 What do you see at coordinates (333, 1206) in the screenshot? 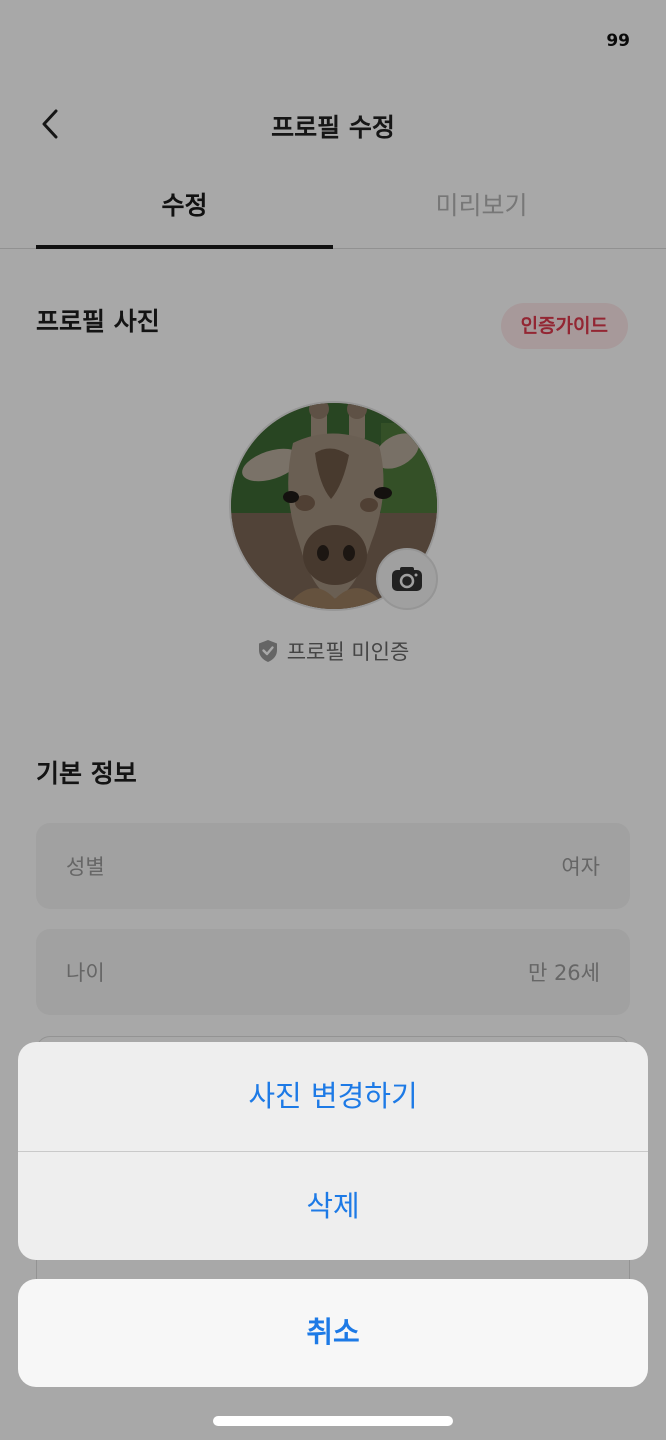
I see `delete-photo-action: 삭제` at bounding box center [333, 1206].